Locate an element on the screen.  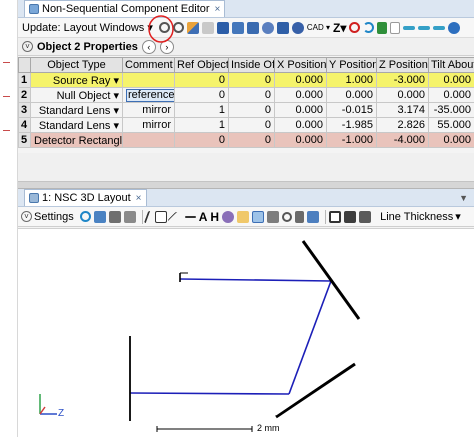
mirror-1-face is located at coordinates (333, 279).